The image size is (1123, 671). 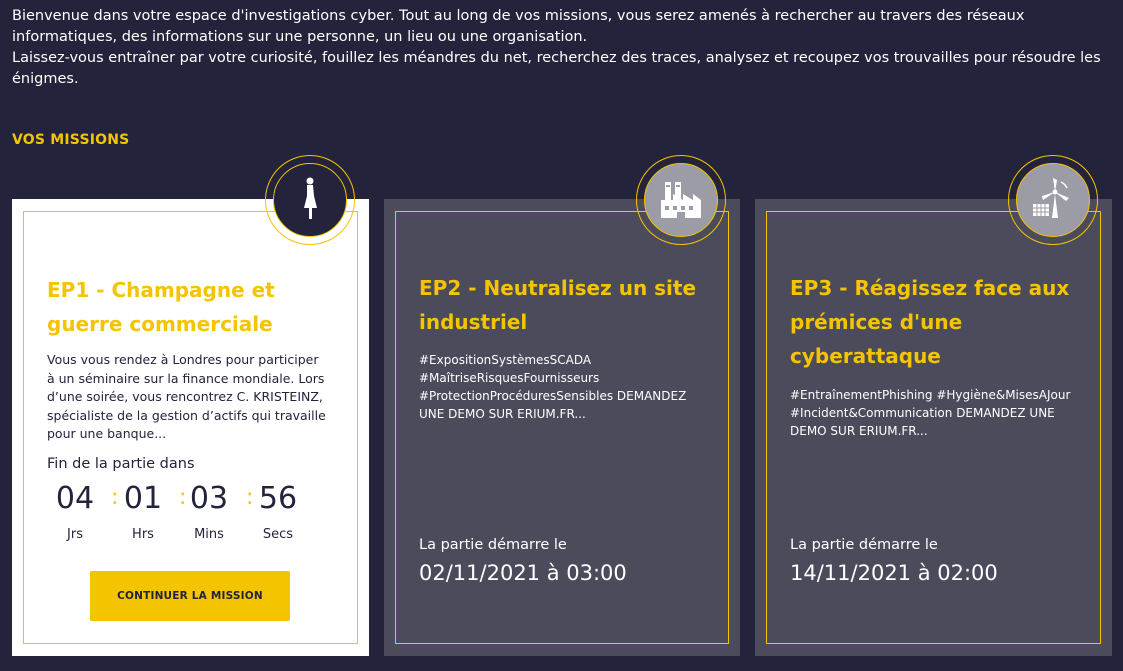 I want to click on countdown-hours: 01 Hrs, so click(x=143, y=511).